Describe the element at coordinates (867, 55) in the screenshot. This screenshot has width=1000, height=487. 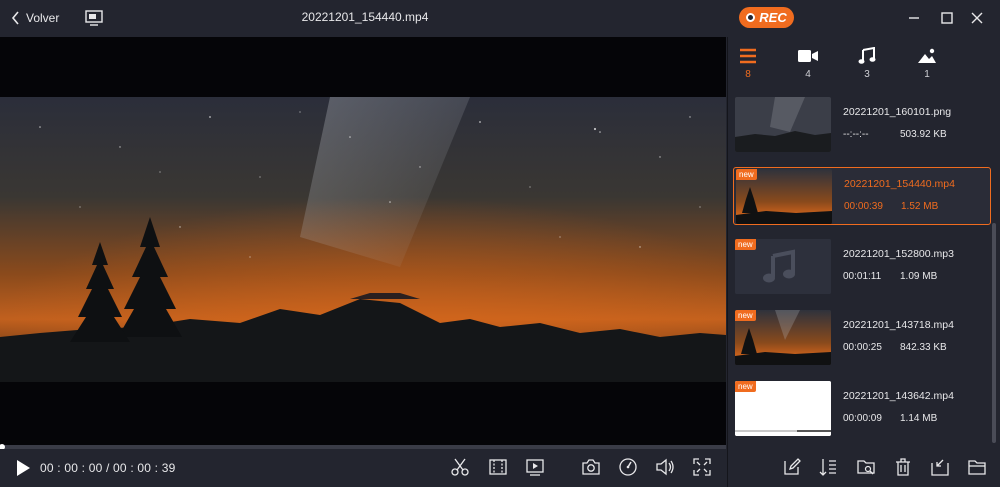
I see `music-icon` at that location.